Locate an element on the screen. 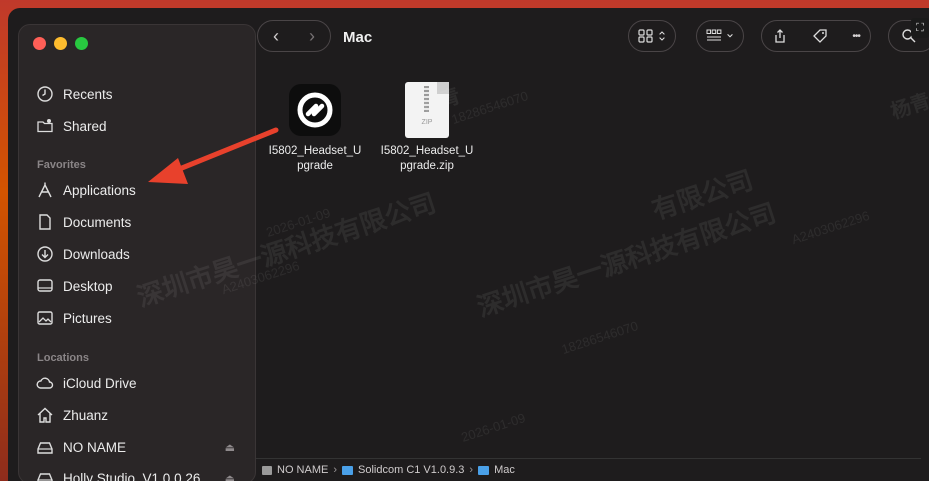 The height and width of the screenshot is (481, 929). sidebar-item-holly-studio: Holly Studio_V1.0.0.26 ⏏ is located at coordinates (140, 473).